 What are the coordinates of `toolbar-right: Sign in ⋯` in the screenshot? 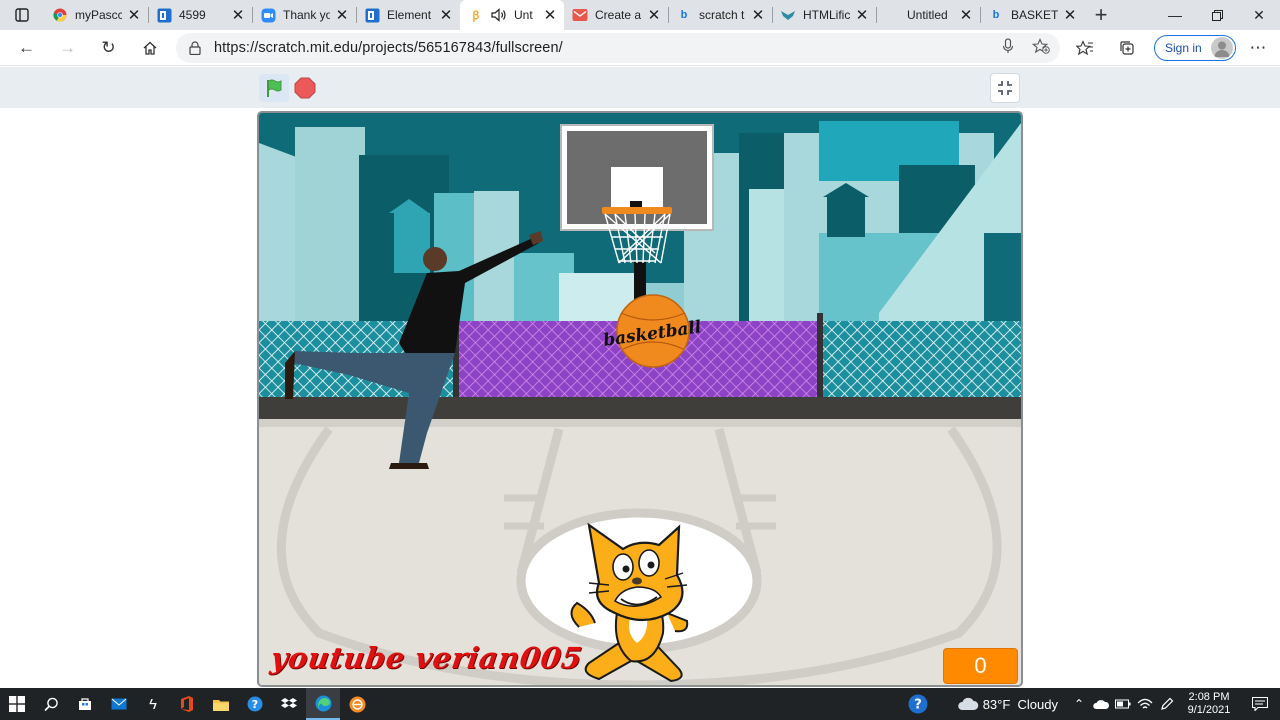 It's located at (1170, 48).